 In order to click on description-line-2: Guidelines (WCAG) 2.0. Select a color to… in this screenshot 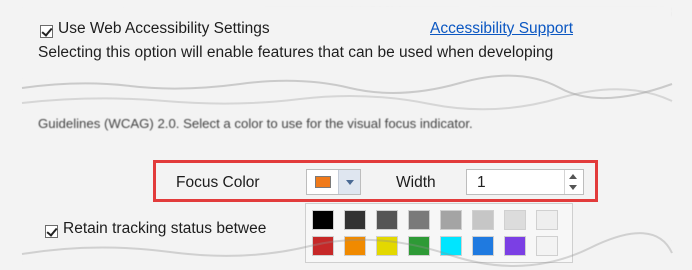, I will do `click(255, 123)`.